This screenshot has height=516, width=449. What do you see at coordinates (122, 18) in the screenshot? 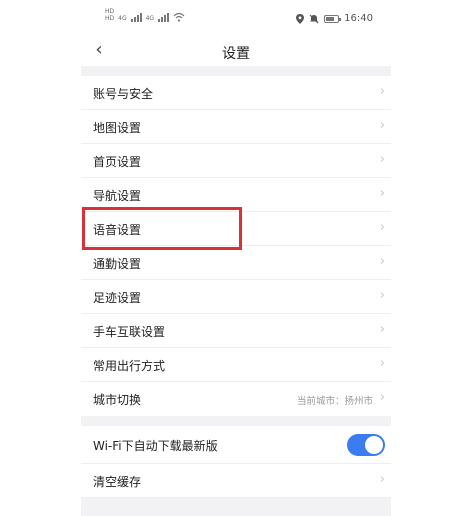
I see `network-label-1: 4G` at bounding box center [122, 18].